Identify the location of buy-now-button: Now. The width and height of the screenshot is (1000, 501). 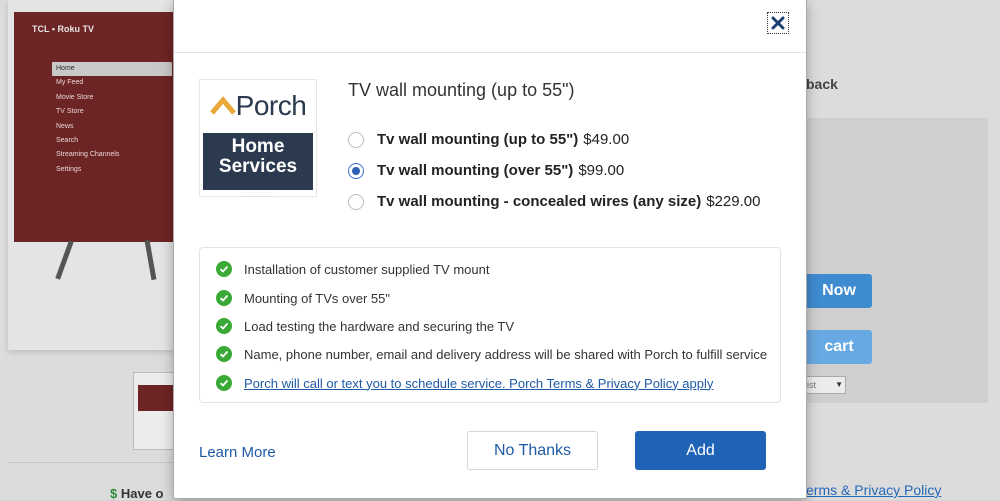
(839, 291).